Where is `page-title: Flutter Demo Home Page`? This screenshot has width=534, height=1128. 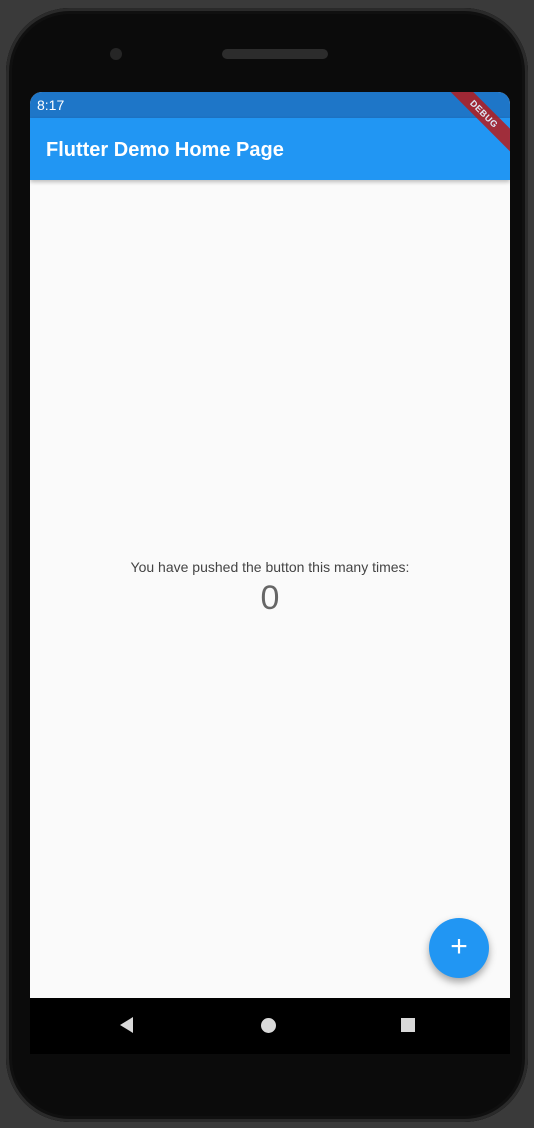
page-title: Flutter Demo Home Page is located at coordinates (165, 150).